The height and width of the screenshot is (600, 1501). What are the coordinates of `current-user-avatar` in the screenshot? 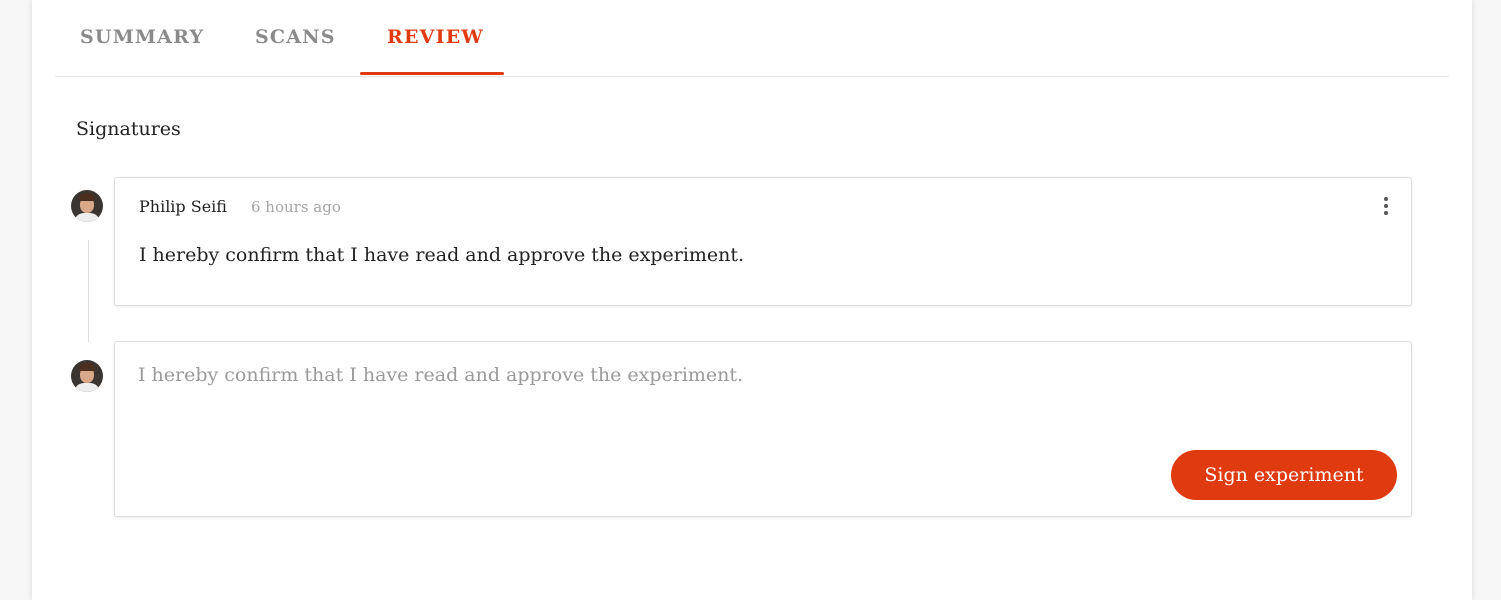 It's located at (87, 376).